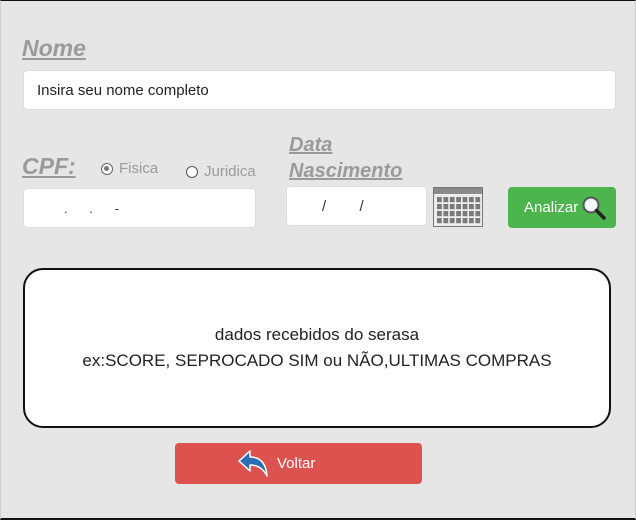  Describe the element at coordinates (346, 171) in the screenshot. I see `data-label-line2: Nascimento` at that location.